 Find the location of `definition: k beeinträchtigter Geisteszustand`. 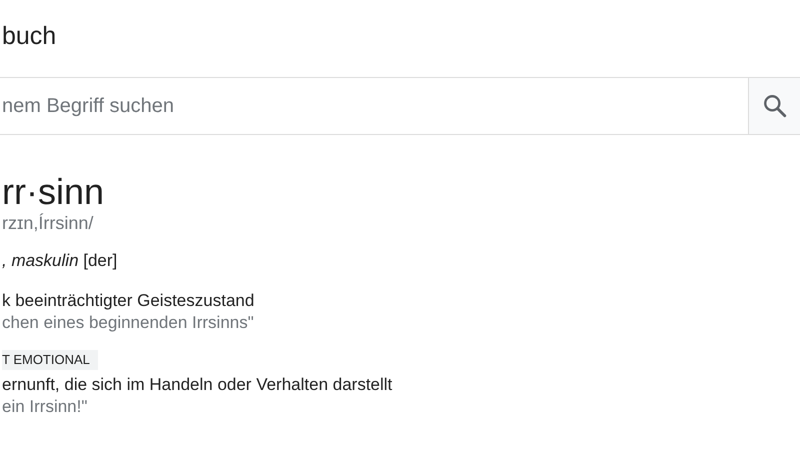

definition: k beeinträchtigter Geisteszustand is located at coordinates (128, 300).